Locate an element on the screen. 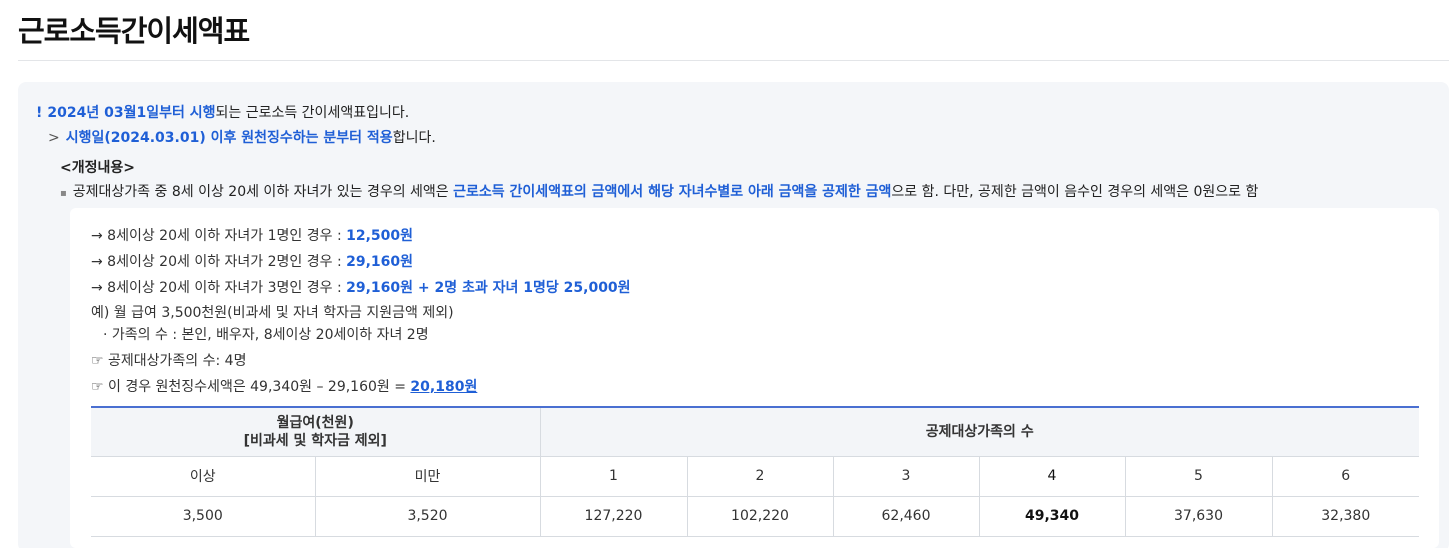 Image resolution: width=1449 pixels, height=548 pixels. subheader-family-5: 5 is located at coordinates (1198, 476).